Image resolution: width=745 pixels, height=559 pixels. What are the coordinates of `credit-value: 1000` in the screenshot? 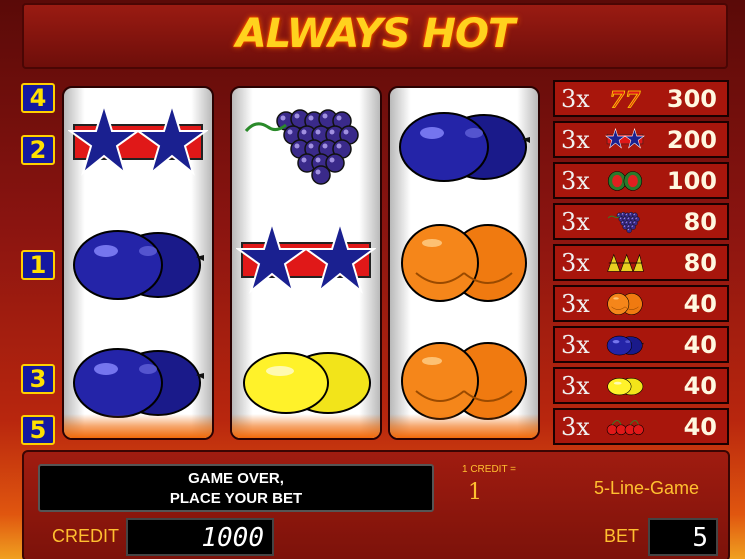 It's located at (232, 538).